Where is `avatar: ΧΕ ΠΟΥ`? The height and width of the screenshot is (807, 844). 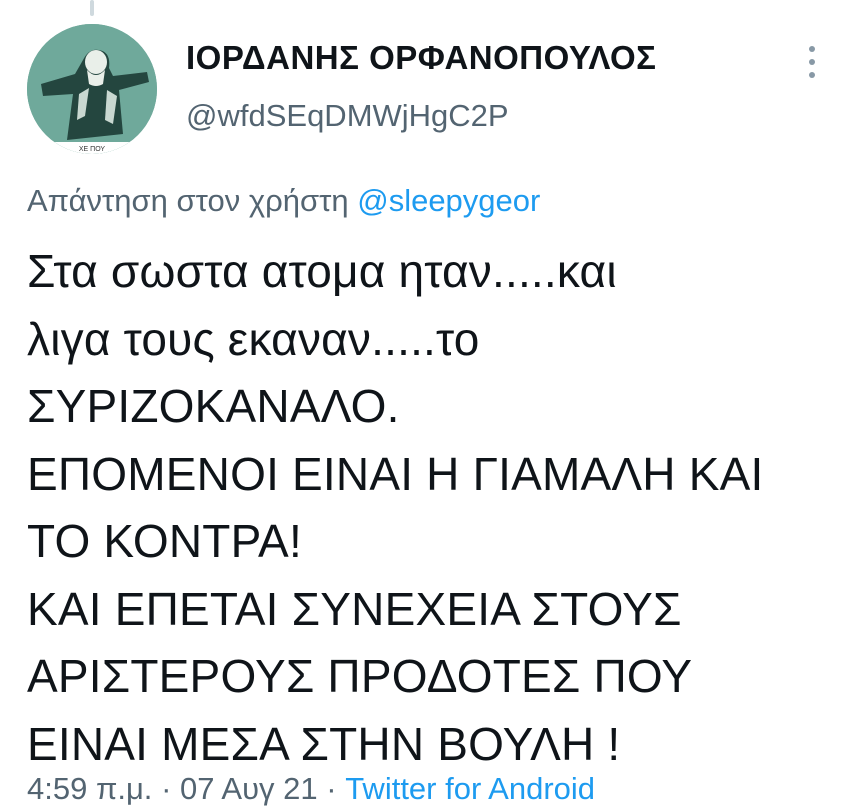
avatar: ΧΕ ΠΟΥ is located at coordinates (92, 89).